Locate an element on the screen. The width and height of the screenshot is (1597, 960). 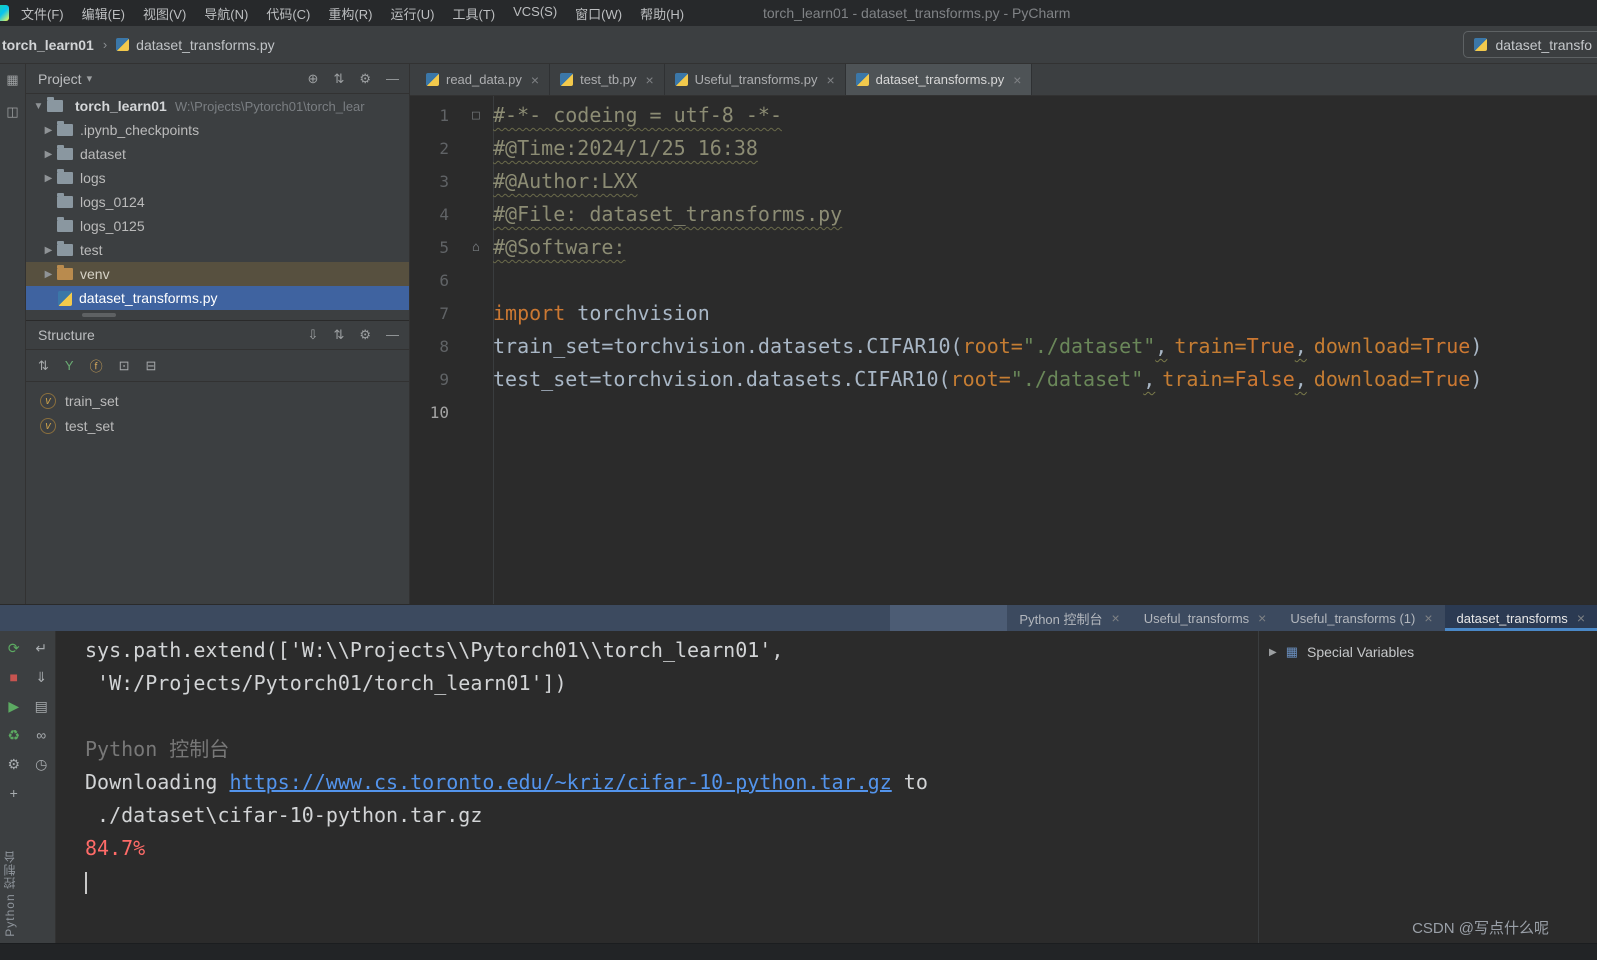
tree-item: ▶ test is located at coordinates (217, 250).